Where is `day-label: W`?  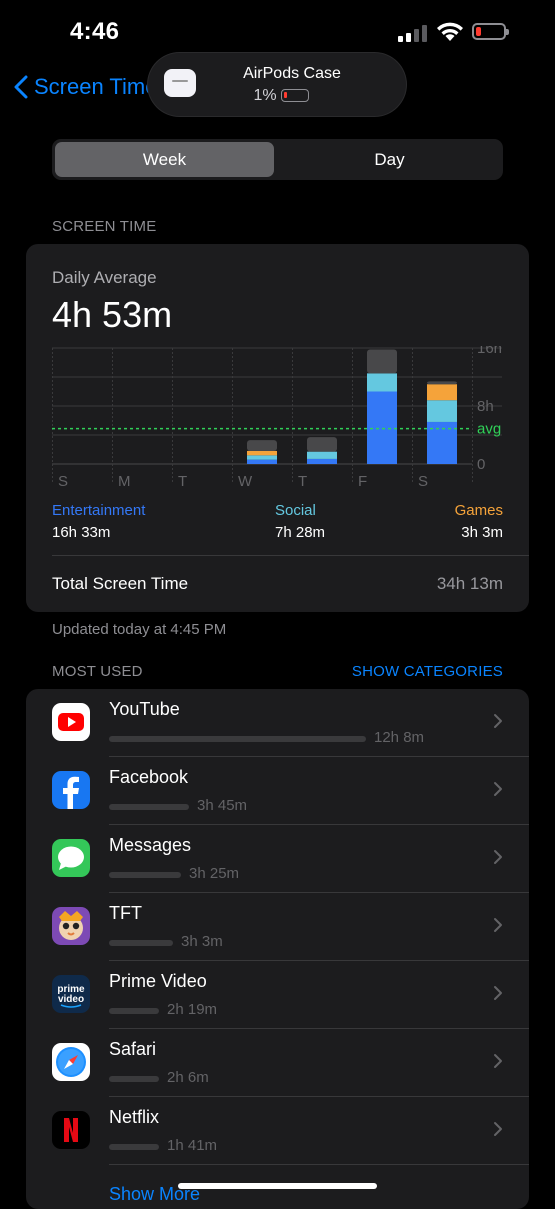 day-label: W is located at coordinates (245, 481).